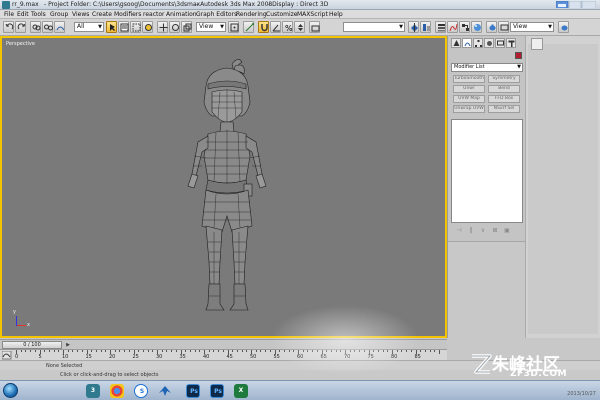 This screenshot has height=400, width=600. Describe the element at coordinates (469, 99) in the screenshot. I see `modifier-button-uvw-map: UVW Map` at that location.